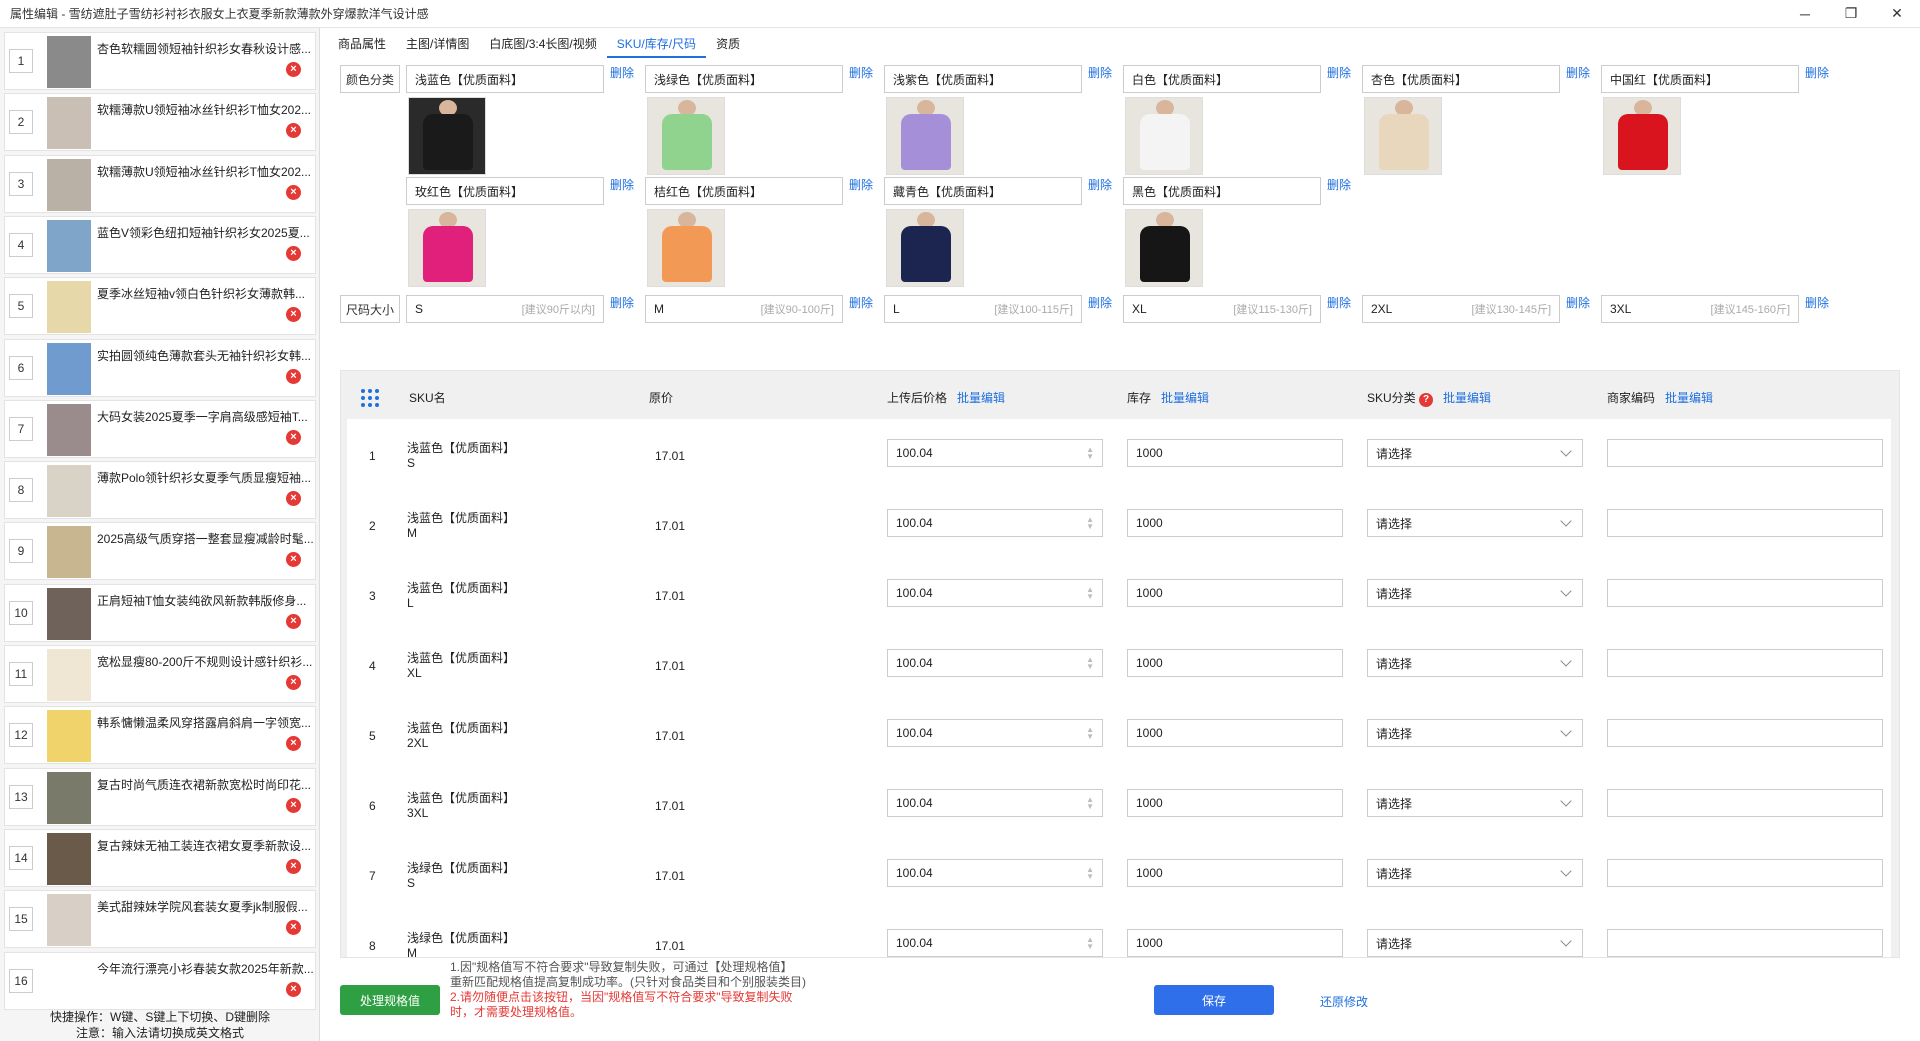 The image size is (1920, 1041). I want to click on product-list-item: 5 夏季冰丝短袖v领白色针织衫女薄款韩... ×, so click(160, 306).